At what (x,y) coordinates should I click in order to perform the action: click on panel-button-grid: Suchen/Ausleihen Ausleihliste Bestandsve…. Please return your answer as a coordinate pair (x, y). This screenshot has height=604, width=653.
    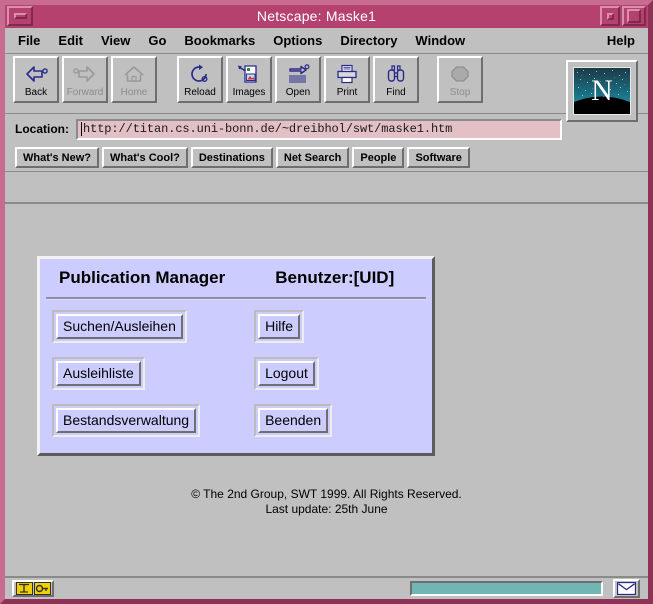
    Looking at the image, I should click on (236, 368).